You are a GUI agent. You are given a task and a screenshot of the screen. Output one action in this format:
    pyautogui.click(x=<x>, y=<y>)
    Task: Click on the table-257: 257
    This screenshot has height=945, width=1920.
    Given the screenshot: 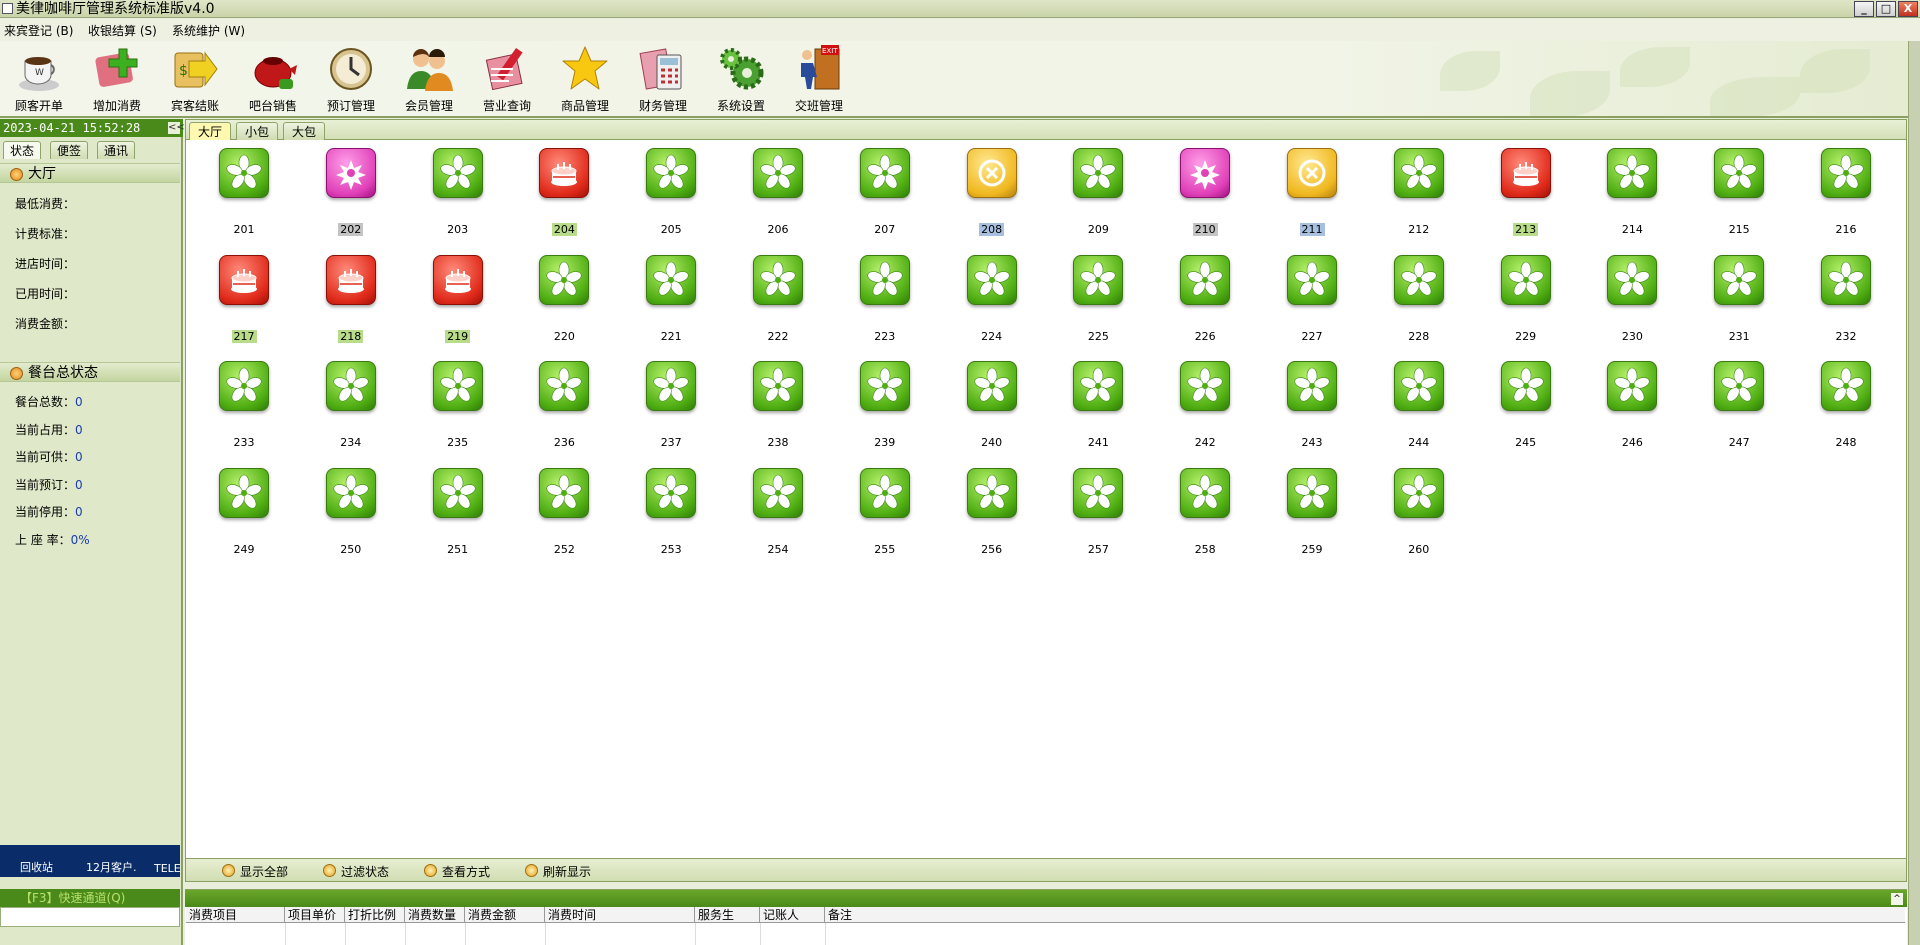 What is the action you would take?
    pyautogui.click(x=1098, y=511)
    